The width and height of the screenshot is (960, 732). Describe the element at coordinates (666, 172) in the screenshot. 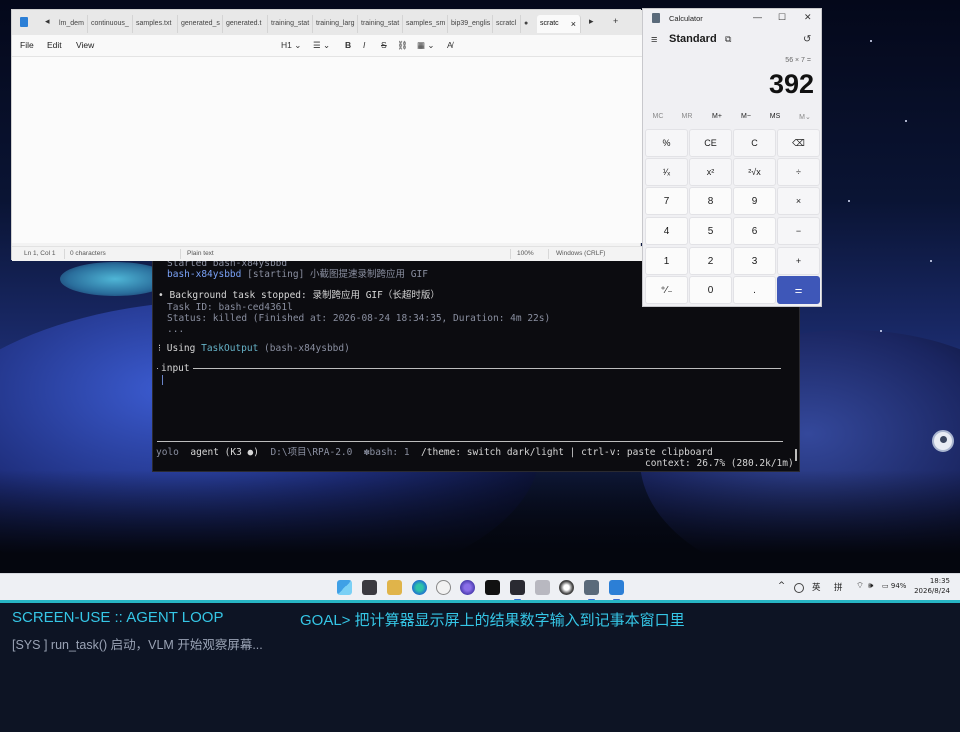

I see `reciprocal-button: ¹⁄ₓ` at that location.